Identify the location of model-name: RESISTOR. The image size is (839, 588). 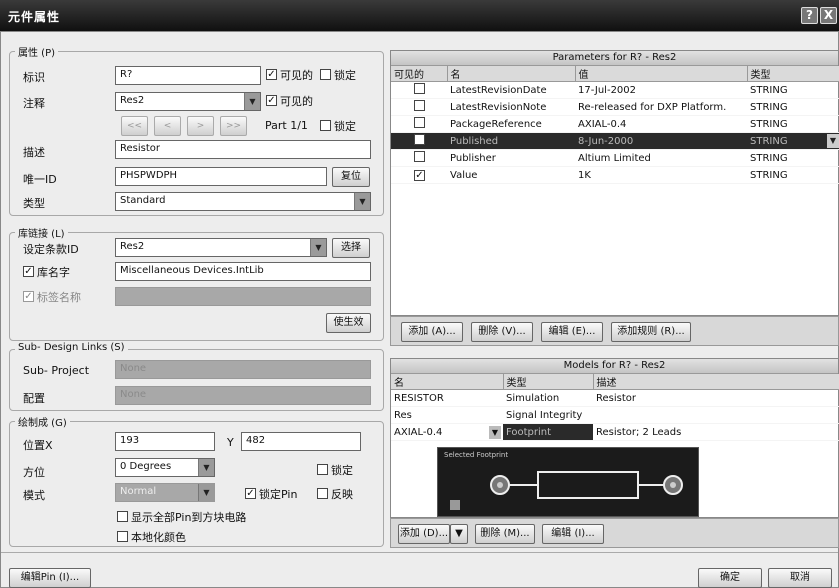
(447, 398).